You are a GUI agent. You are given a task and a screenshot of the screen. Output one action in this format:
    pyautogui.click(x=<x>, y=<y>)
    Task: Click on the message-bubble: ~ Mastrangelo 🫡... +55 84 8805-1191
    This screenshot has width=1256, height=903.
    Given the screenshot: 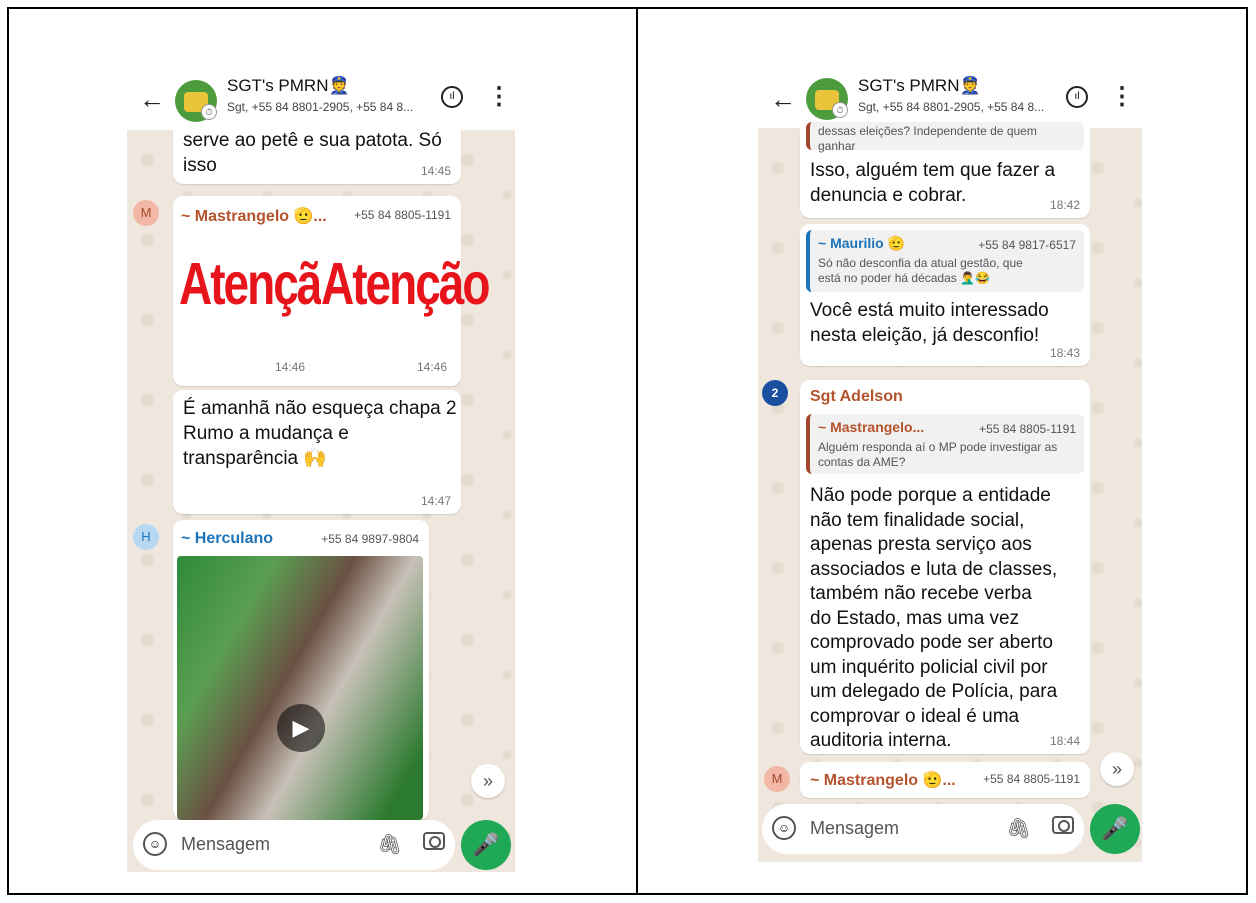 What is the action you would take?
    pyautogui.click(x=945, y=780)
    